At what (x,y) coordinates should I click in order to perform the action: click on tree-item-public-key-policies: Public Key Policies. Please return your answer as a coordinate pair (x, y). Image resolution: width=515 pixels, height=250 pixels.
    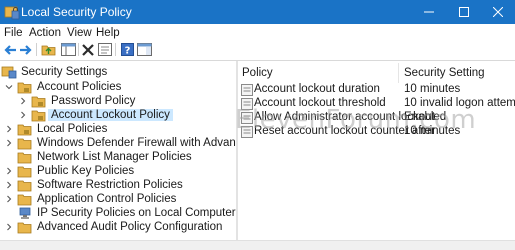
    Looking at the image, I should click on (69, 171).